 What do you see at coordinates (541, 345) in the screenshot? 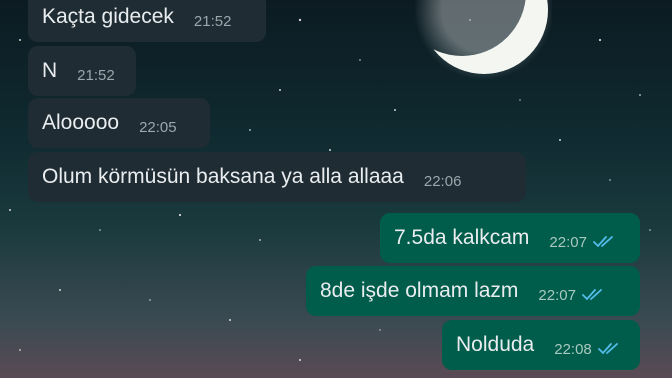
I see `outgoing-message: Nolduda 22:08` at bounding box center [541, 345].